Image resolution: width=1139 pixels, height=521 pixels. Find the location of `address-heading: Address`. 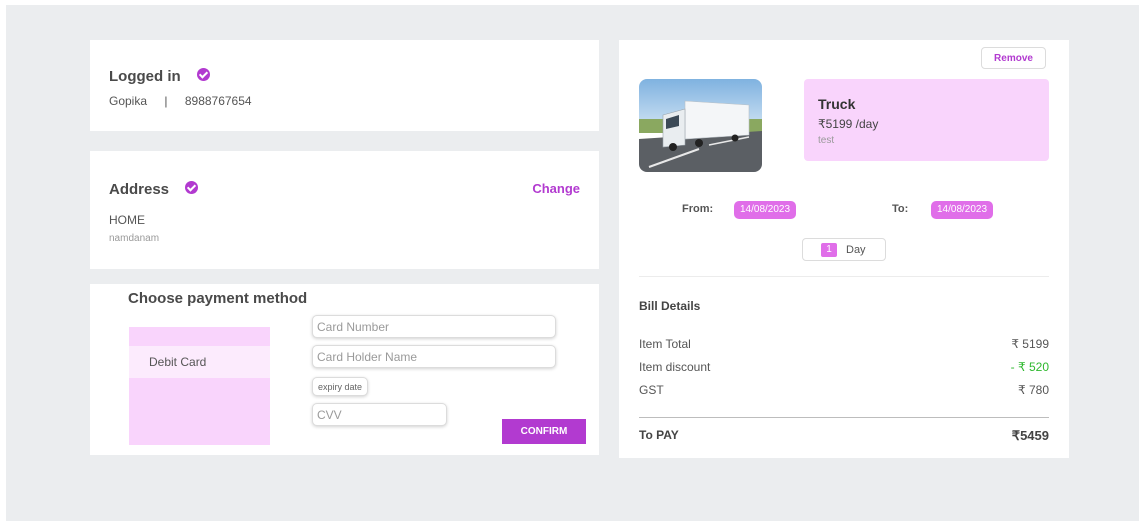

address-heading: Address is located at coordinates (154, 190).